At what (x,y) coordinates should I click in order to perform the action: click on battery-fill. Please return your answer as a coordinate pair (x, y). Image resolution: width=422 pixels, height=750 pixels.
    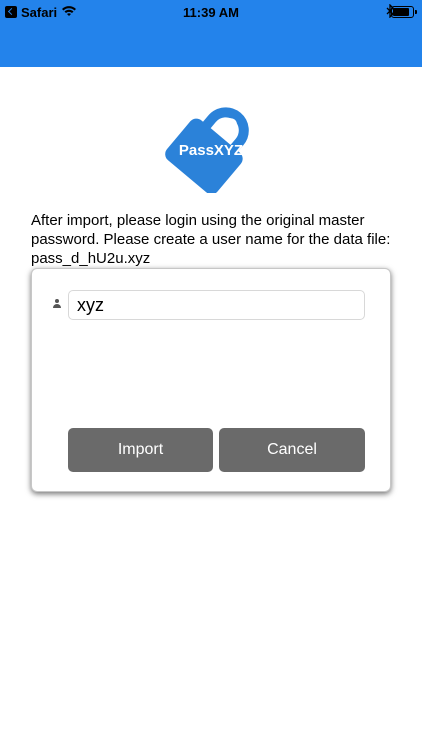
    Looking at the image, I should click on (401, 12).